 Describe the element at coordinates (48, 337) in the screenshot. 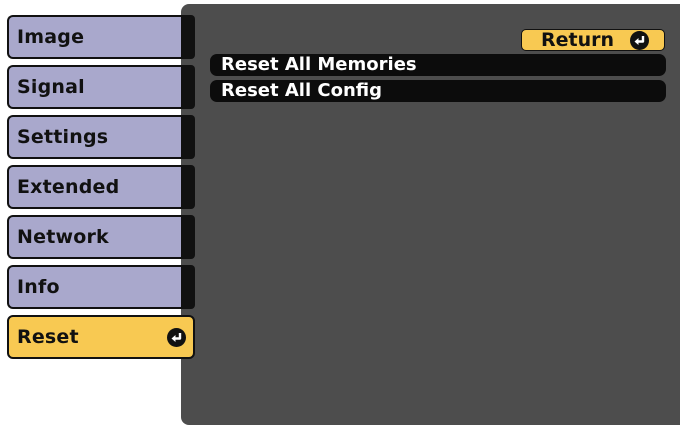

I see `menu-item-label: Reset` at that location.